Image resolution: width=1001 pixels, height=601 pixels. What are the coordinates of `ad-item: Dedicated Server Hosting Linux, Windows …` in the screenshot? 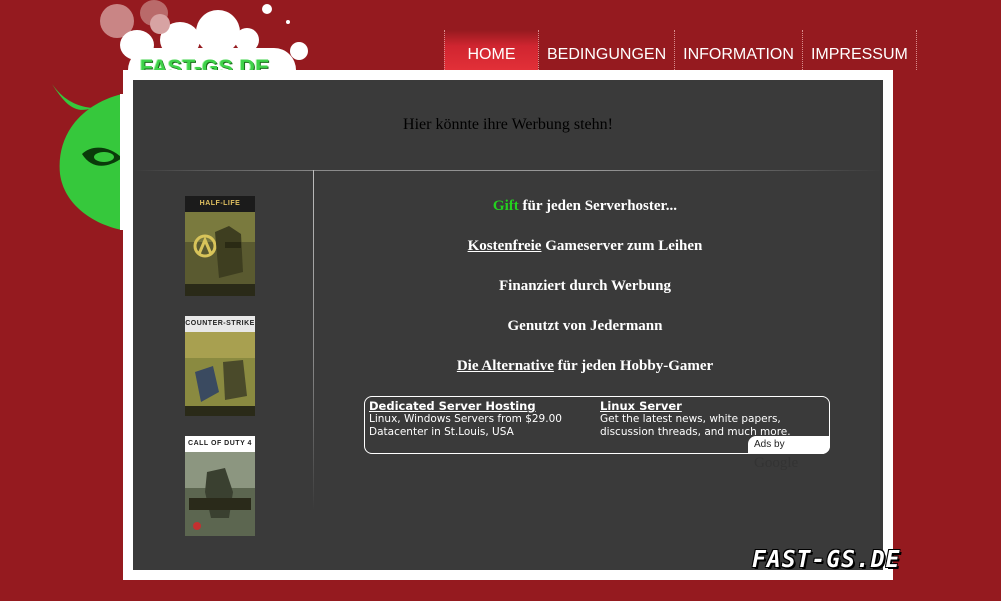 It's located at (479, 419).